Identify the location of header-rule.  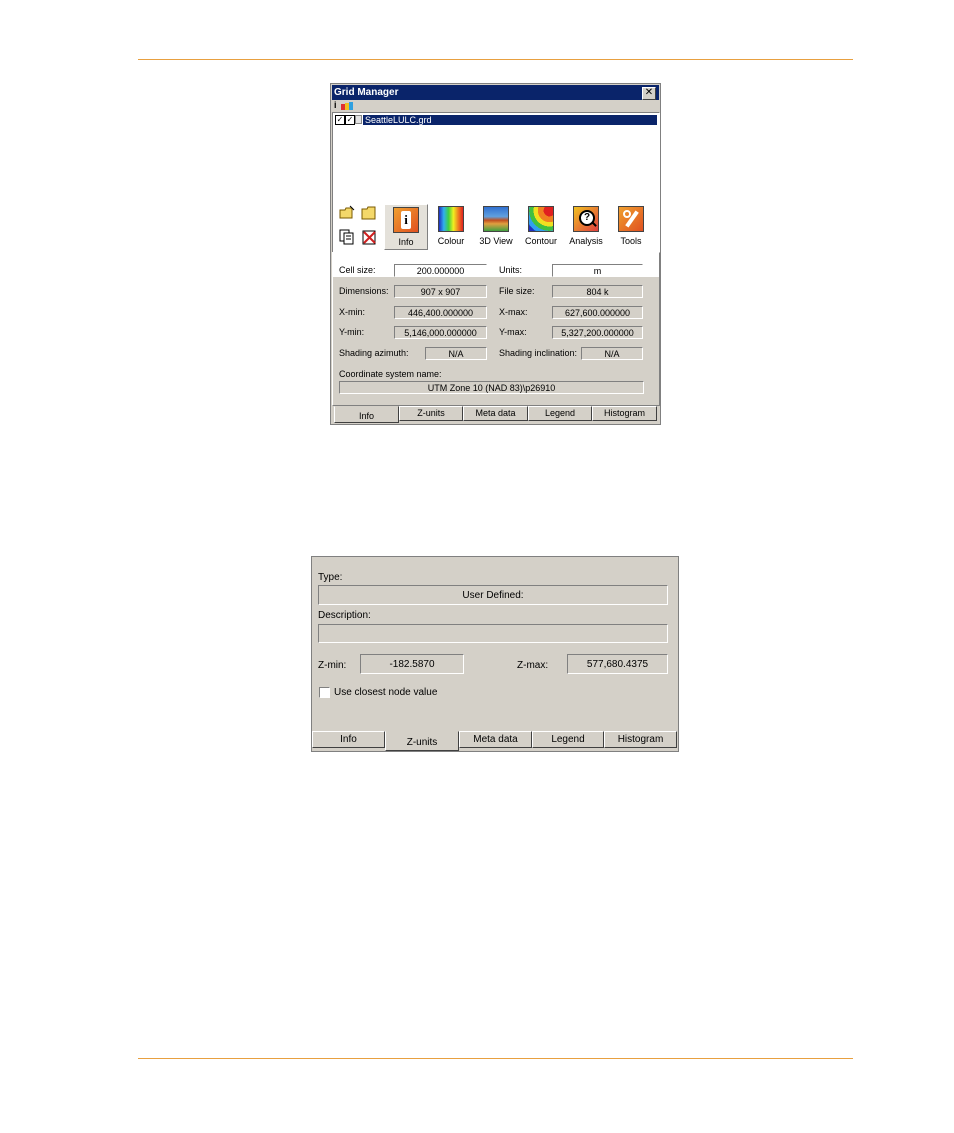
(495, 59).